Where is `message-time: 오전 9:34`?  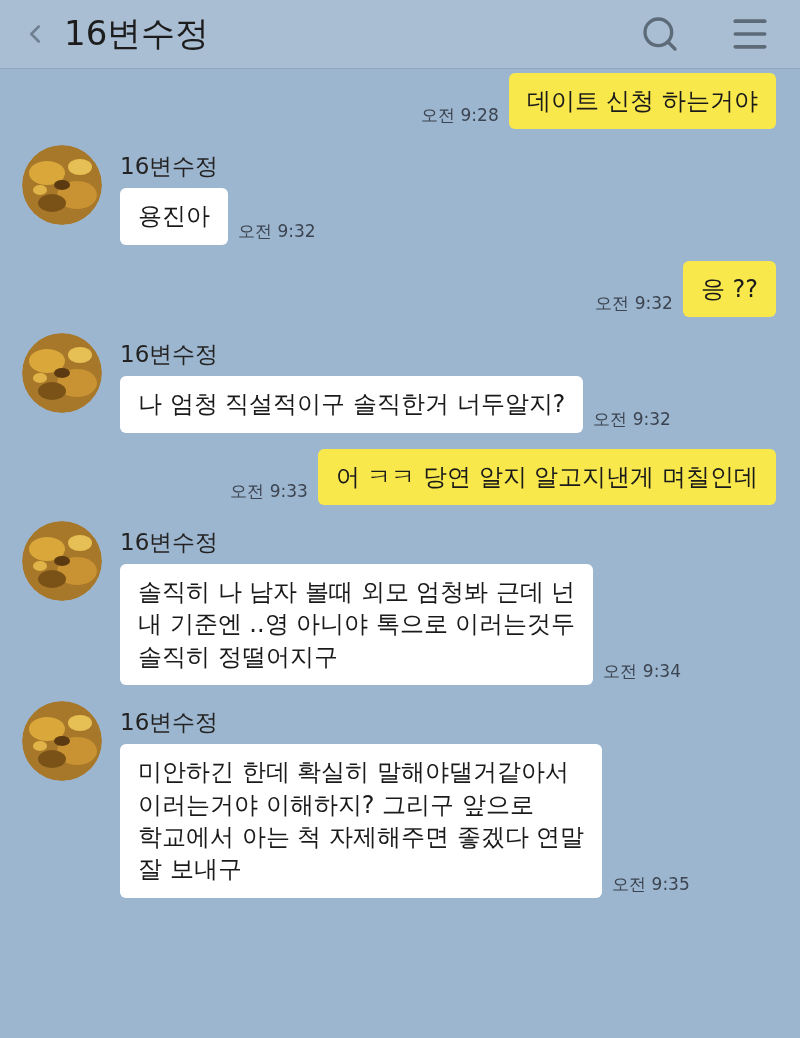
message-time: 오전 9:34 is located at coordinates (642, 672).